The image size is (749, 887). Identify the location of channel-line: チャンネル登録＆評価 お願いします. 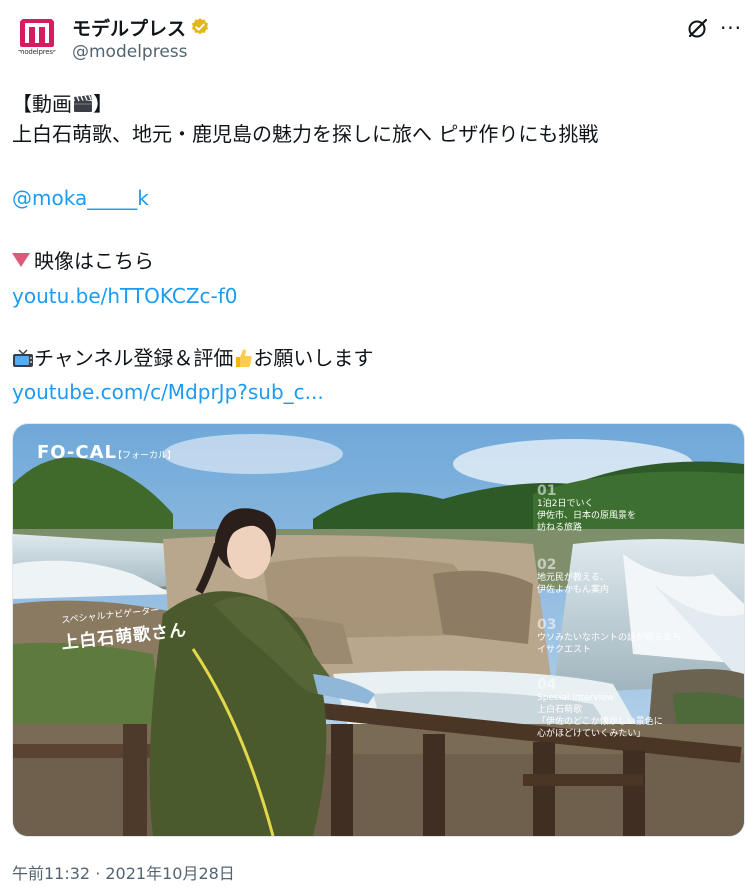
(192, 358).